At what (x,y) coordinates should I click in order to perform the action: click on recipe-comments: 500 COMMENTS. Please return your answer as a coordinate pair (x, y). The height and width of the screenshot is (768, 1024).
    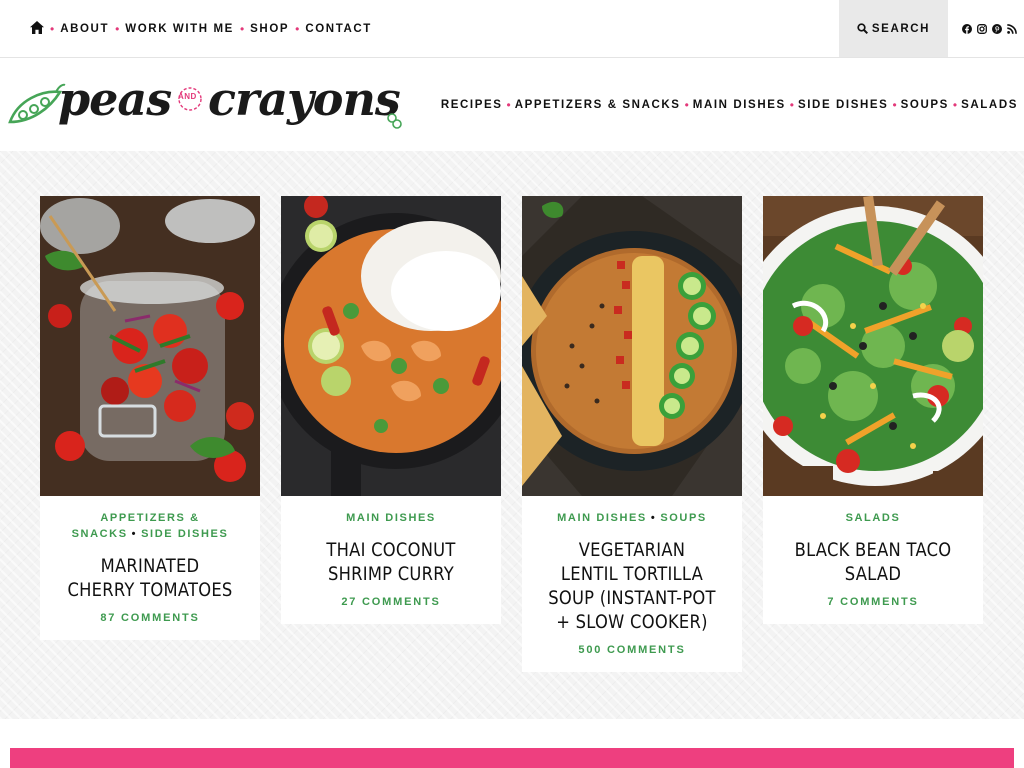
    Looking at the image, I should click on (632, 650).